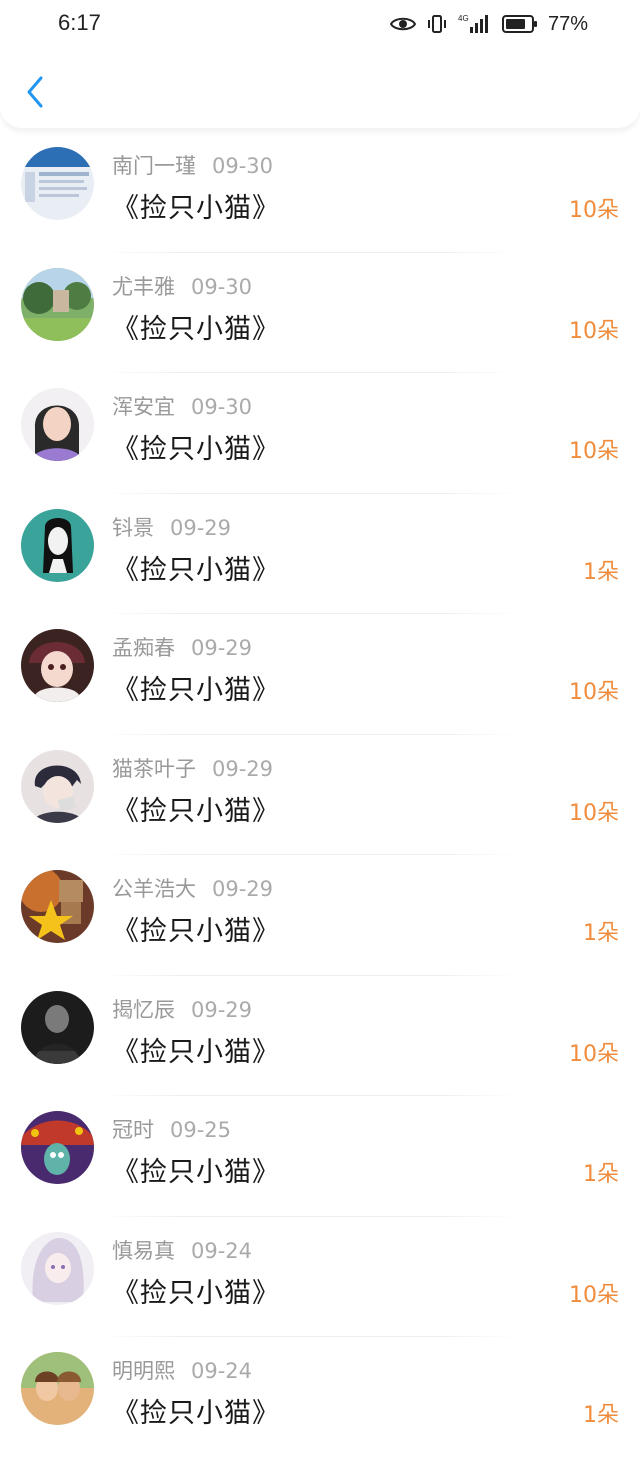  What do you see at coordinates (519, 24) in the screenshot?
I see `battery-icon` at bounding box center [519, 24].